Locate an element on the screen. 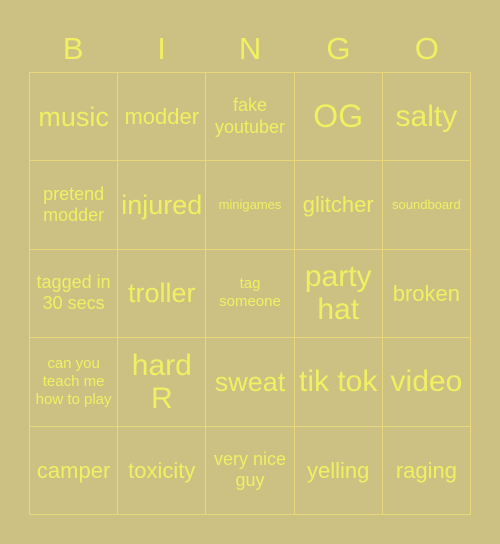 The width and height of the screenshot is (500, 544). bingo-cell-label: pretend modder is located at coordinates (74, 204).